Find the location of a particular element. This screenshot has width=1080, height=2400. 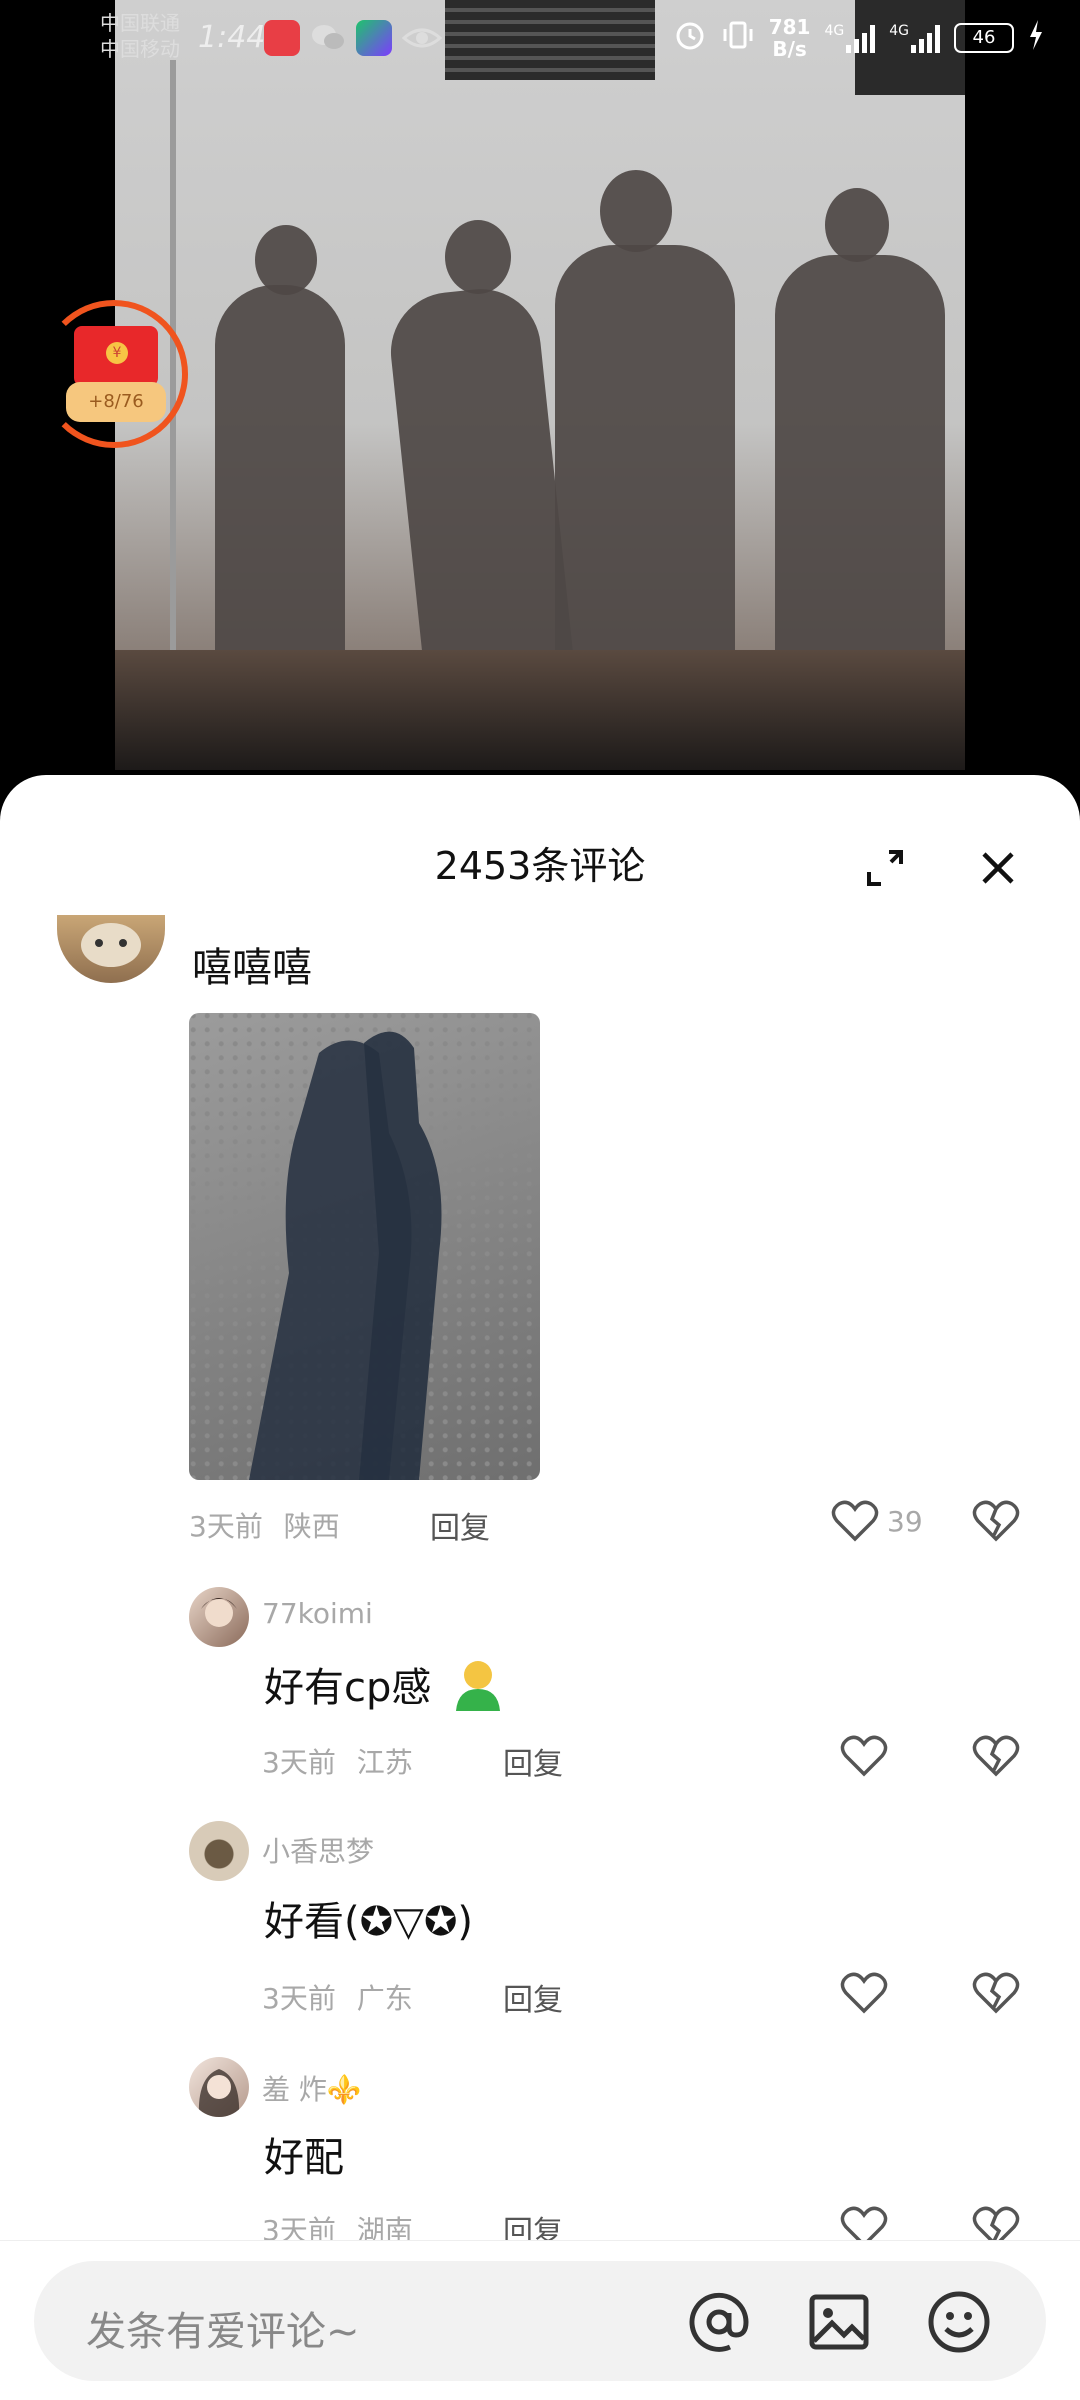

reply-meta: 3天前 广东 is located at coordinates (337, 1997).